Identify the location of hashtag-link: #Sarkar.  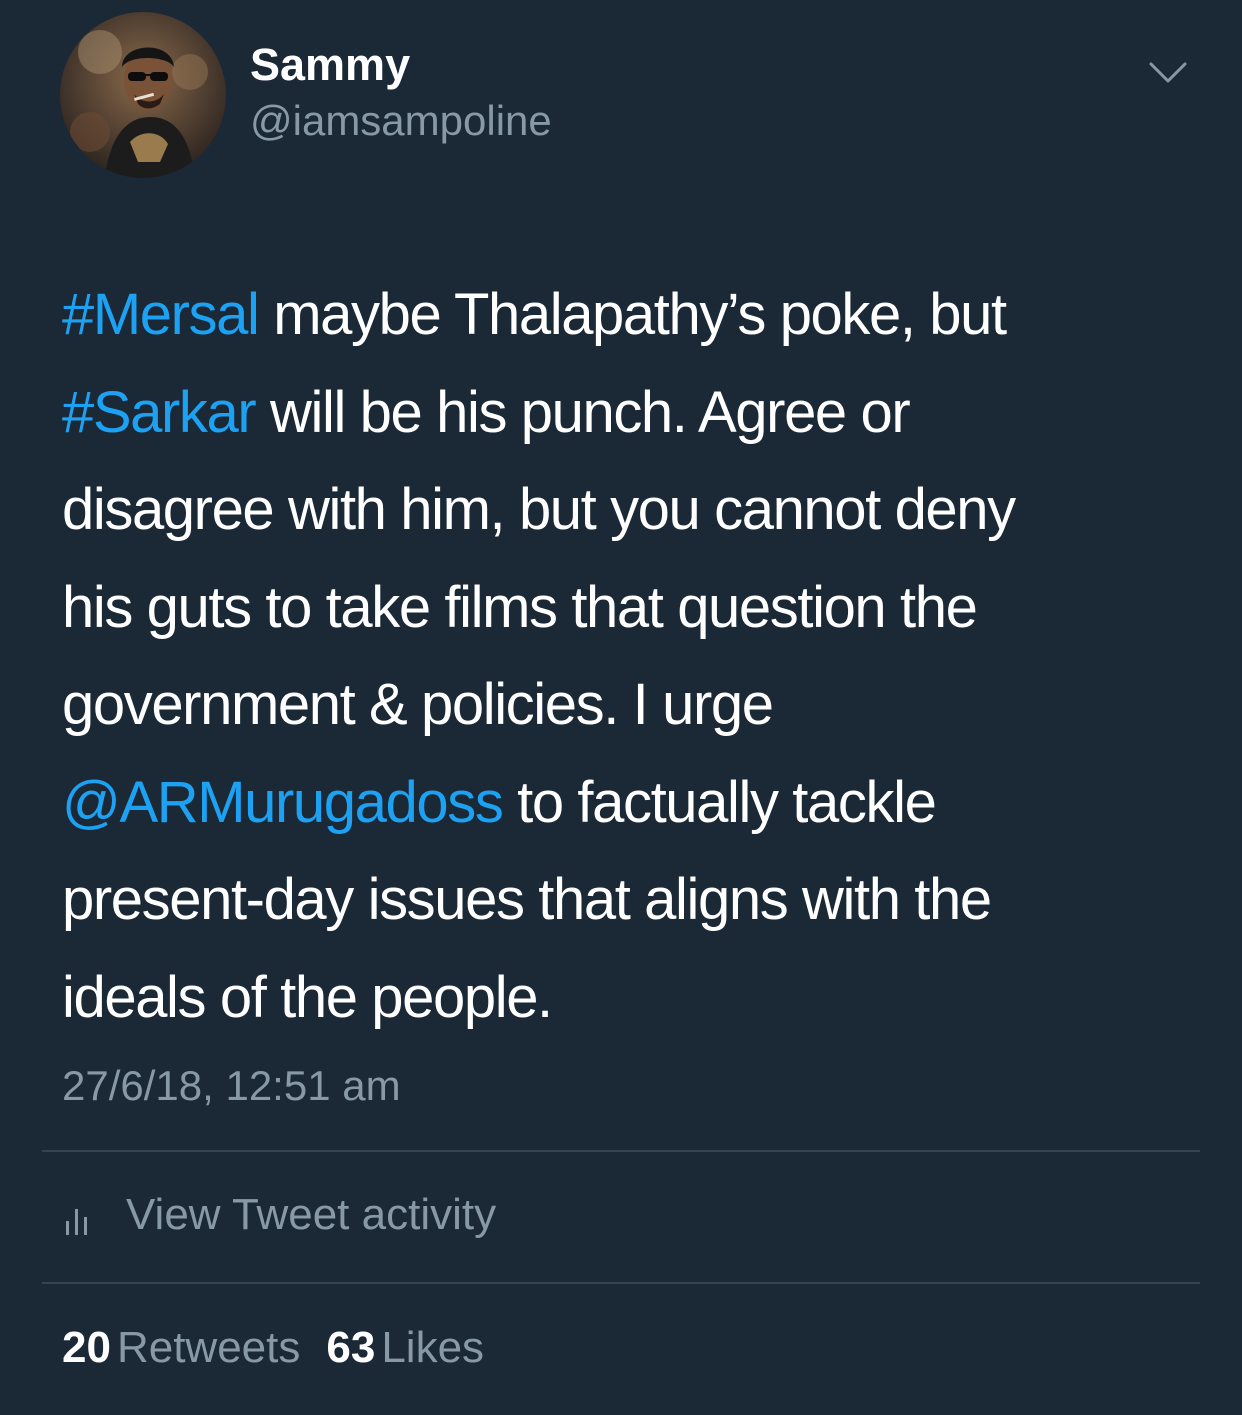
(159, 412).